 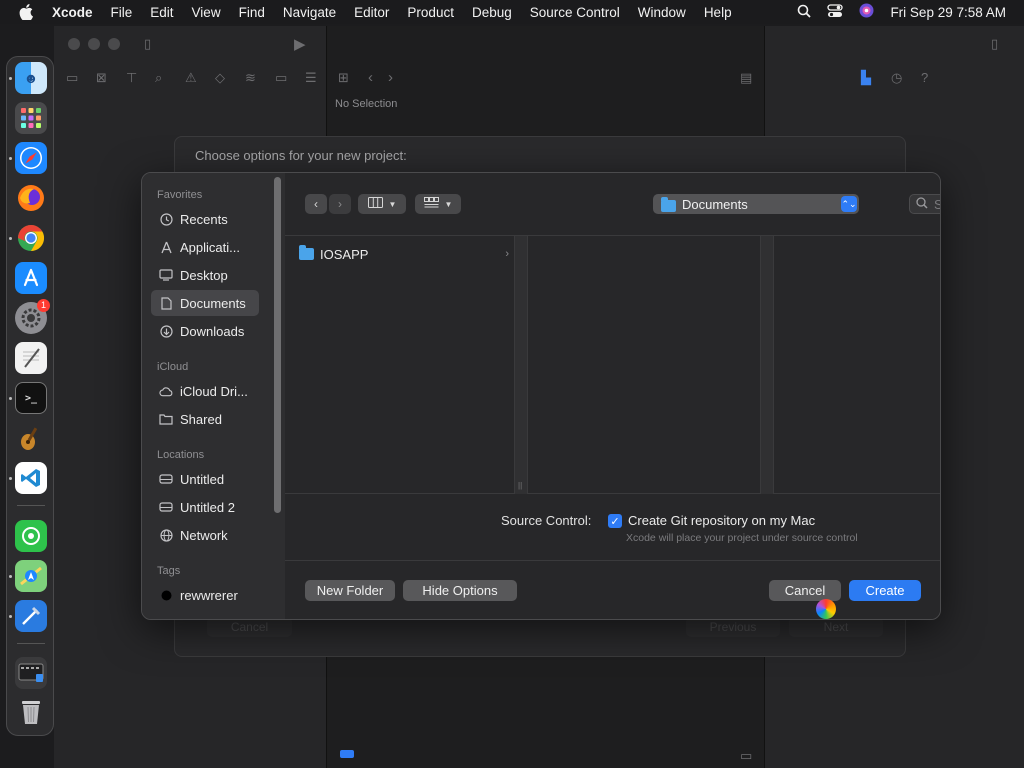 I want to click on window-minimize-button, so click(x=94, y=44).